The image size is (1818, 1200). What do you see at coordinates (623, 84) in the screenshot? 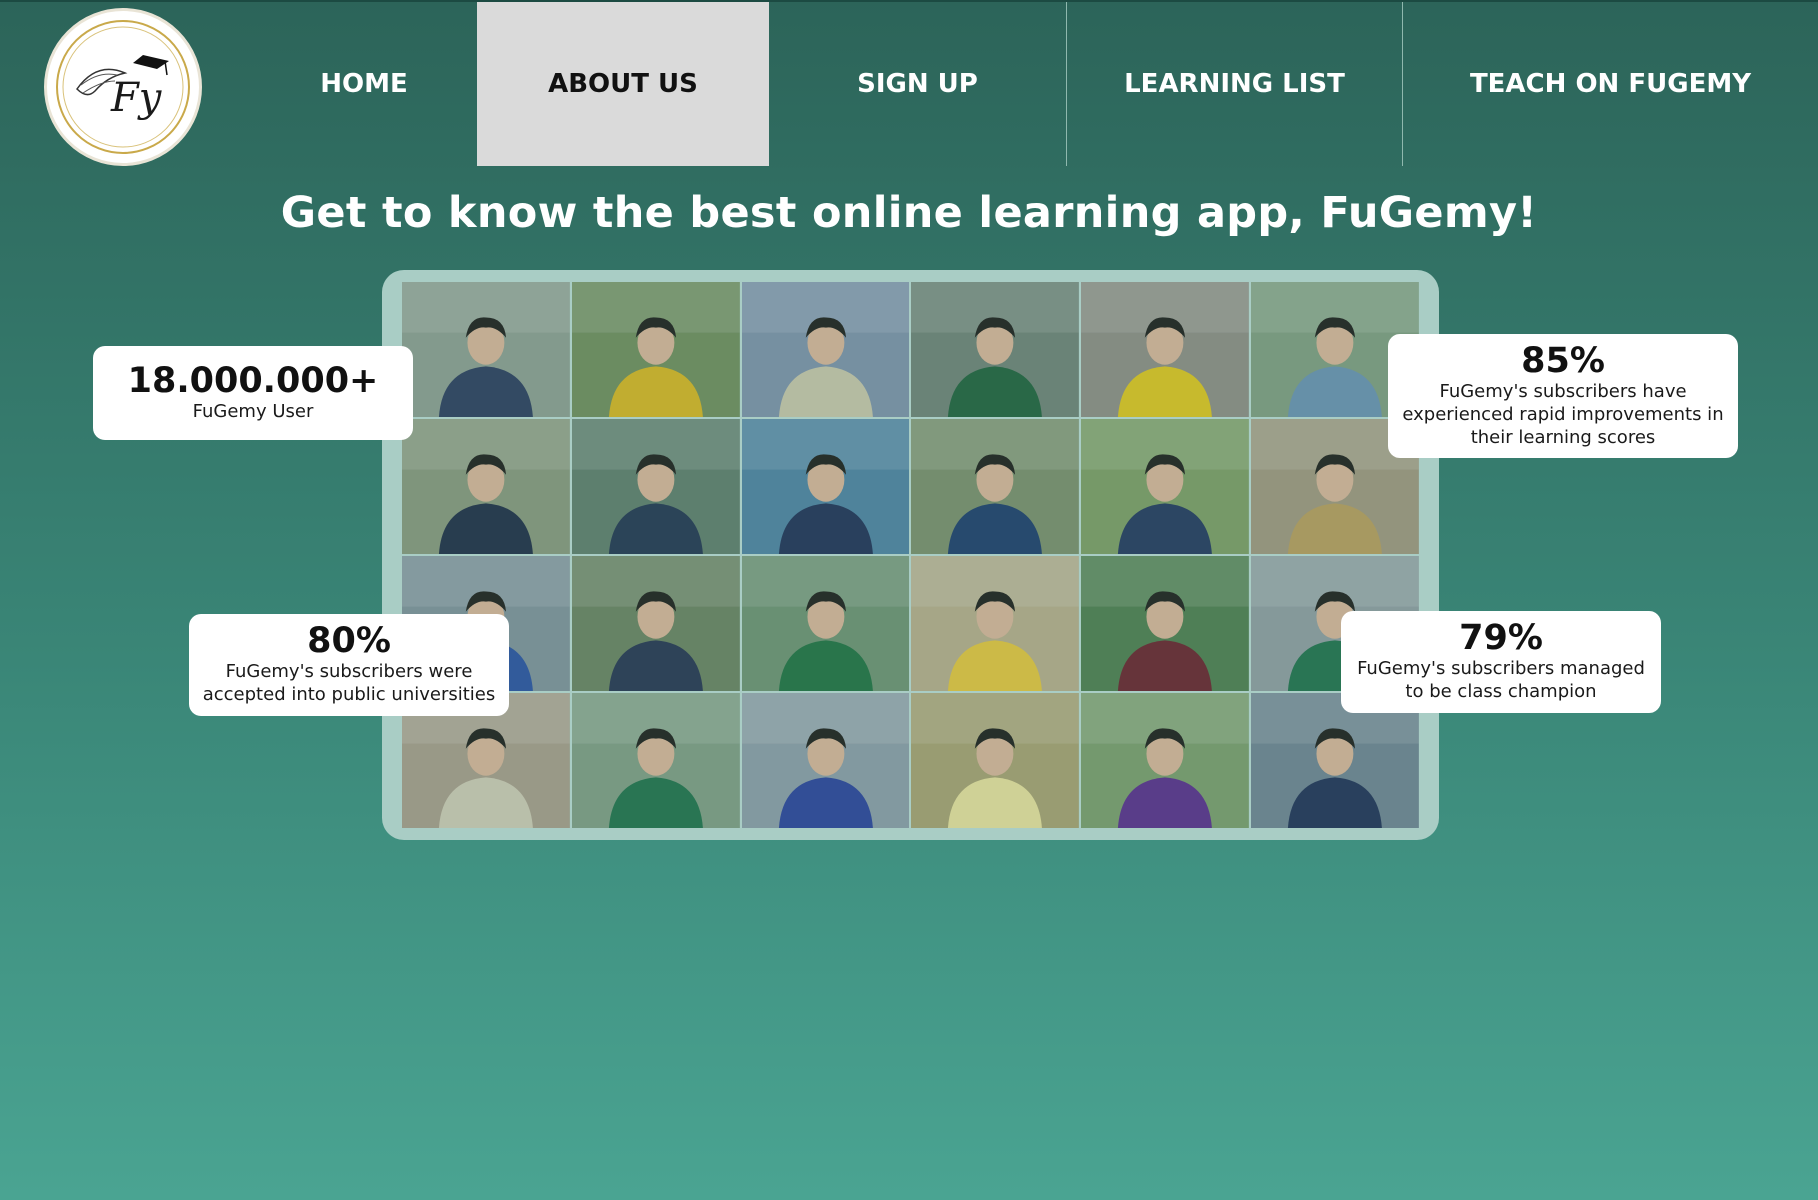
I see `nav-about-us: ABOUT US` at bounding box center [623, 84].